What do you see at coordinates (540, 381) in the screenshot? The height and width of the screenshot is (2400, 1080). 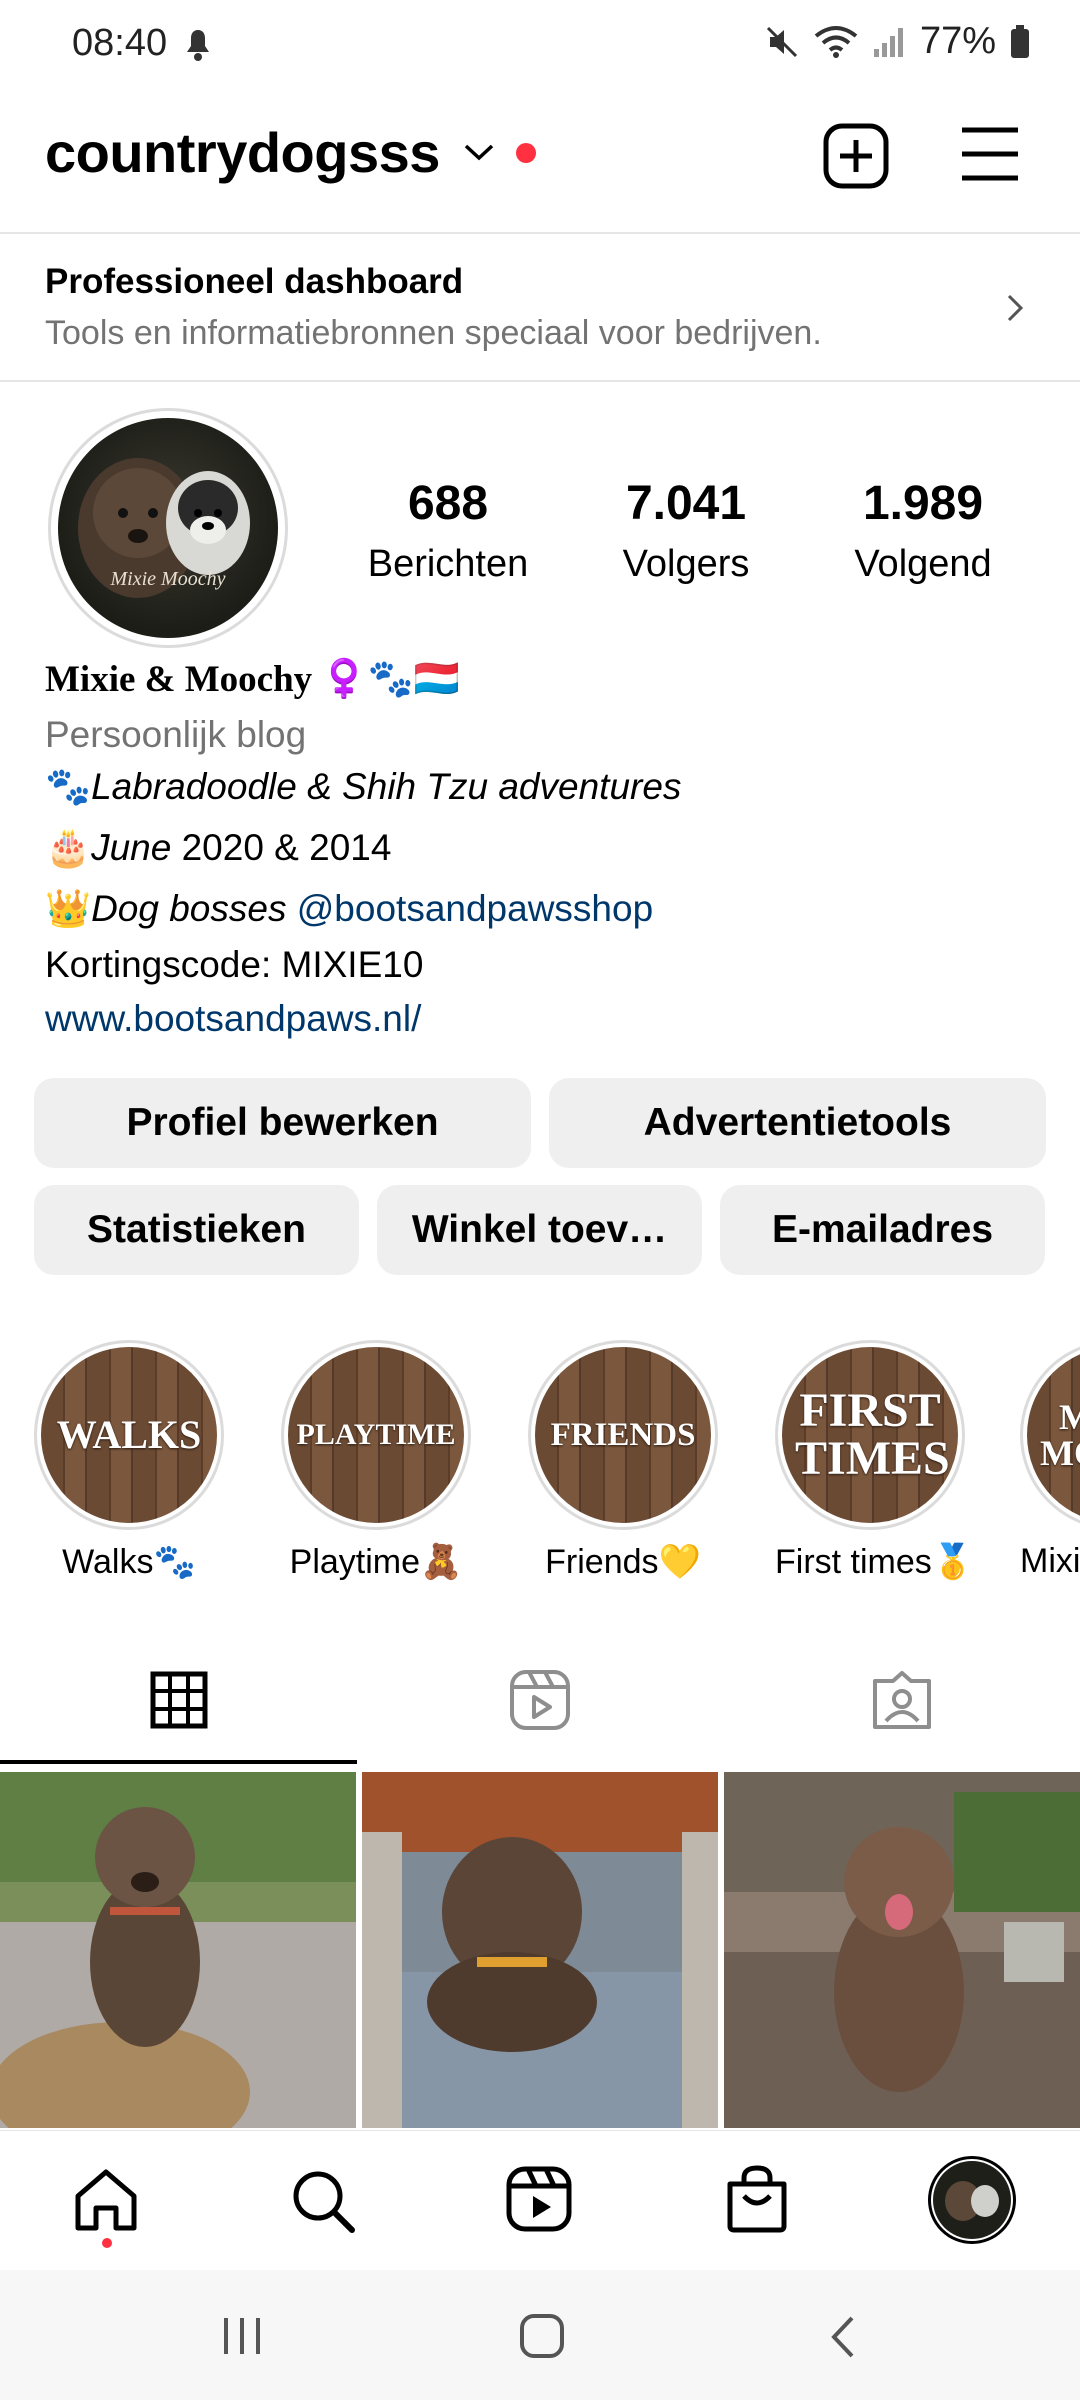 I see `divider` at bounding box center [540, 381].